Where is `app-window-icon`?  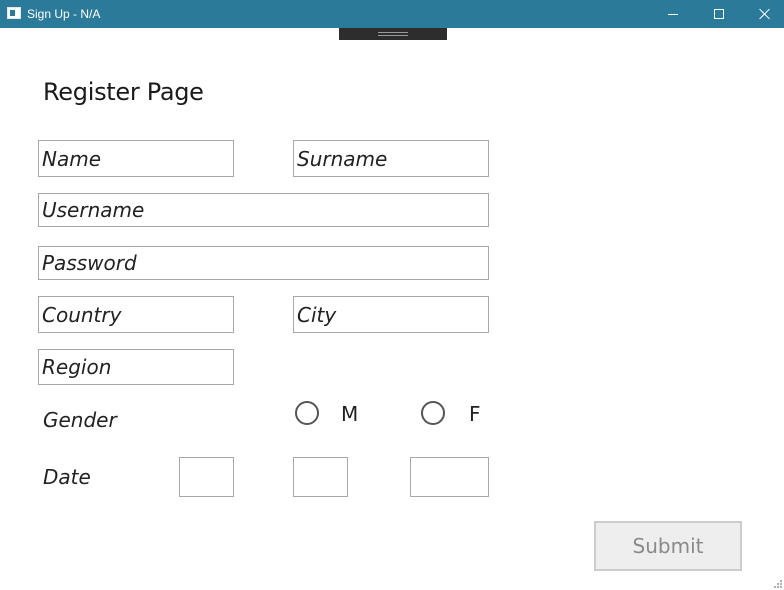 app-window-icon is located at coordinates (14, 13).